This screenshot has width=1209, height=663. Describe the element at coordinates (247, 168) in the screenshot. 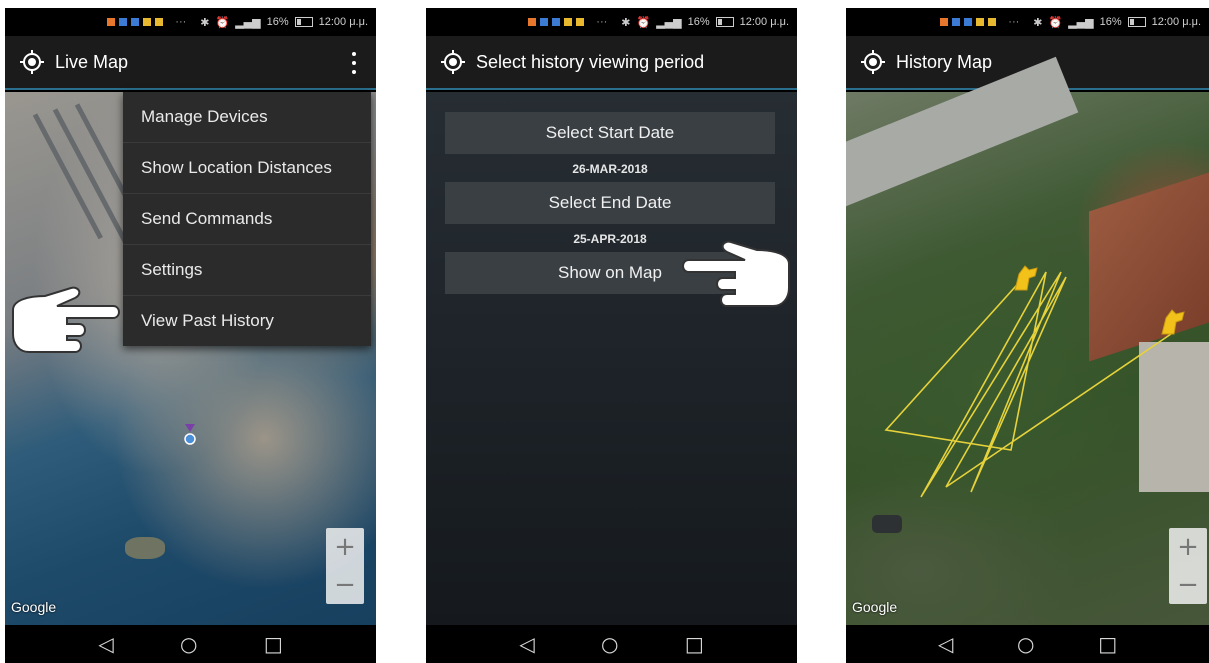

I see `menu-item-show-location-distances: Show Location Distances` at that location.